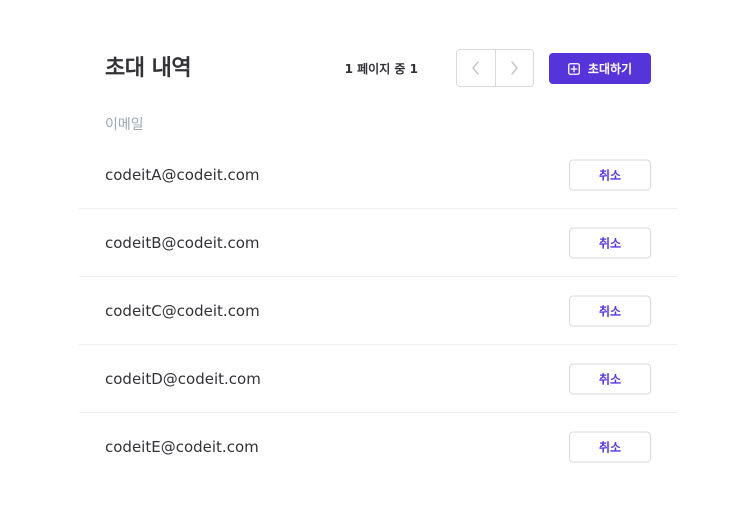 Image resolution: width=756 pixels, height=520 pixels. I want to click on prev-page-button, so click(476, 68).